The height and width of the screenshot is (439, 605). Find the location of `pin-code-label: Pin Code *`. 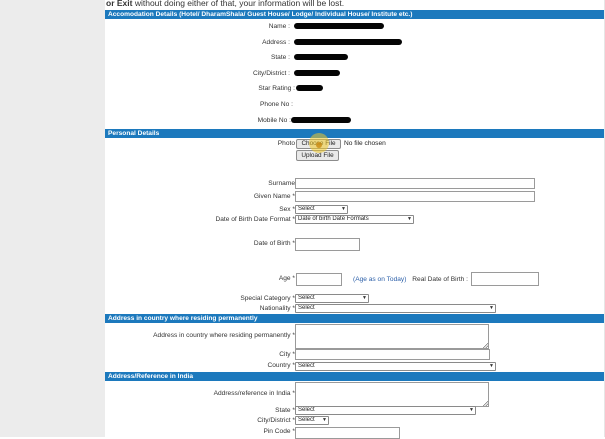

pin-code-label: Pin Code * is located at coordinates (279, 431).